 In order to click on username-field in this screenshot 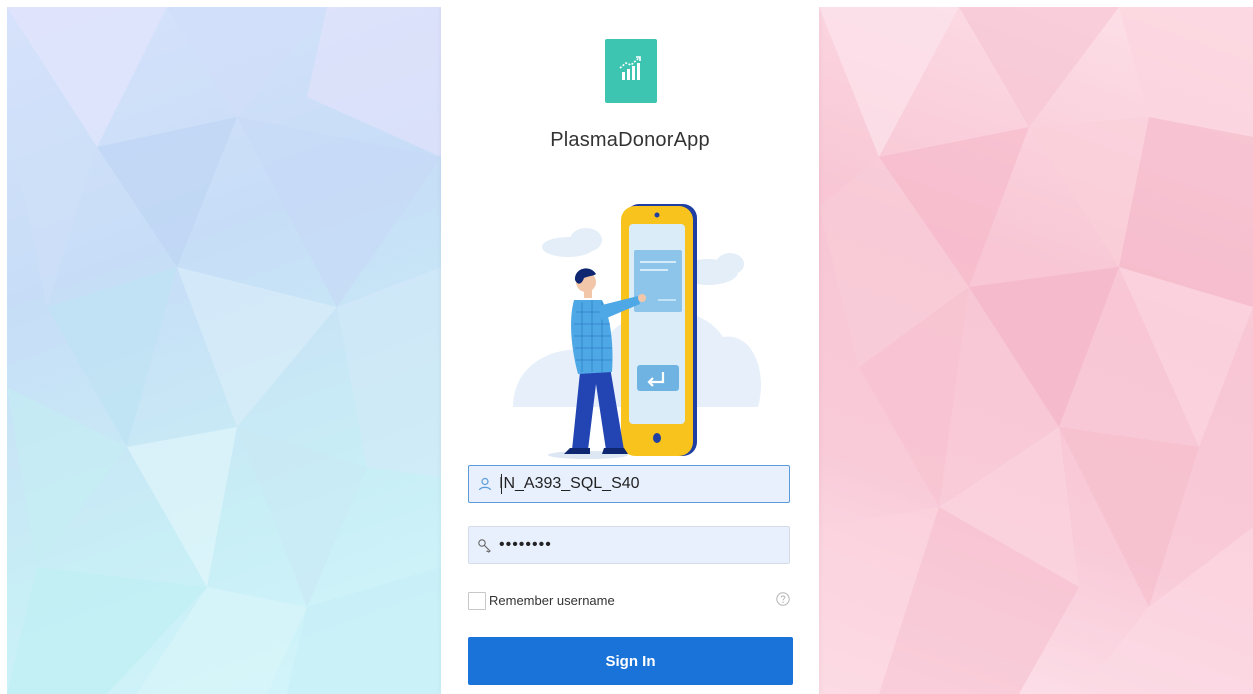, I will do `click(629, 484)`.